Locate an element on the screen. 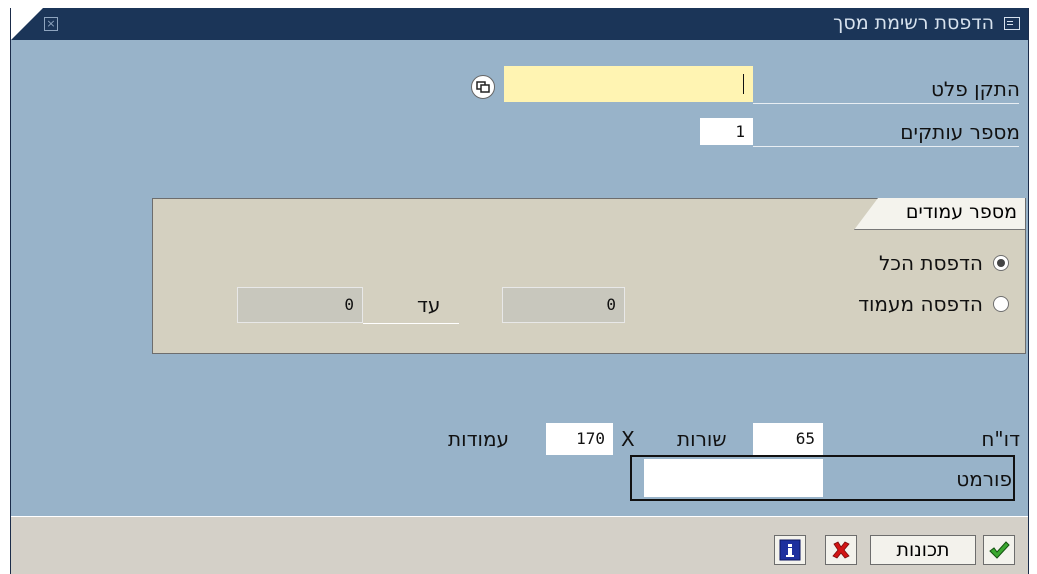 This screenshot has height=574, width=1037. cancel-button is located at coordinates (841, 550).